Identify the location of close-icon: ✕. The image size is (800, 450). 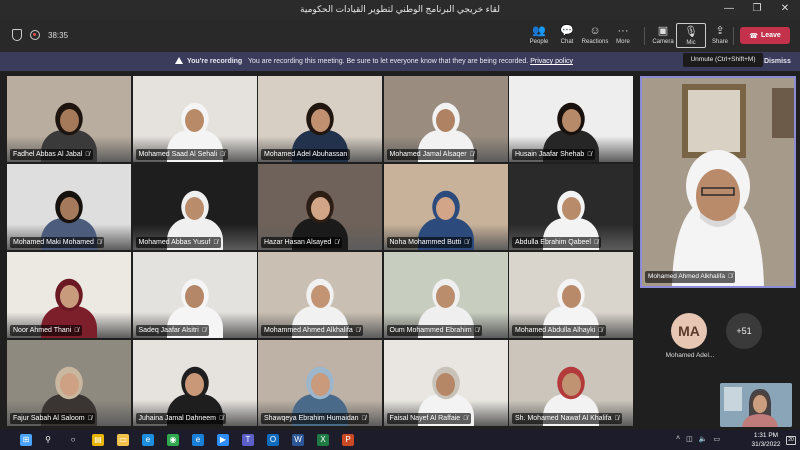
(785, 9).